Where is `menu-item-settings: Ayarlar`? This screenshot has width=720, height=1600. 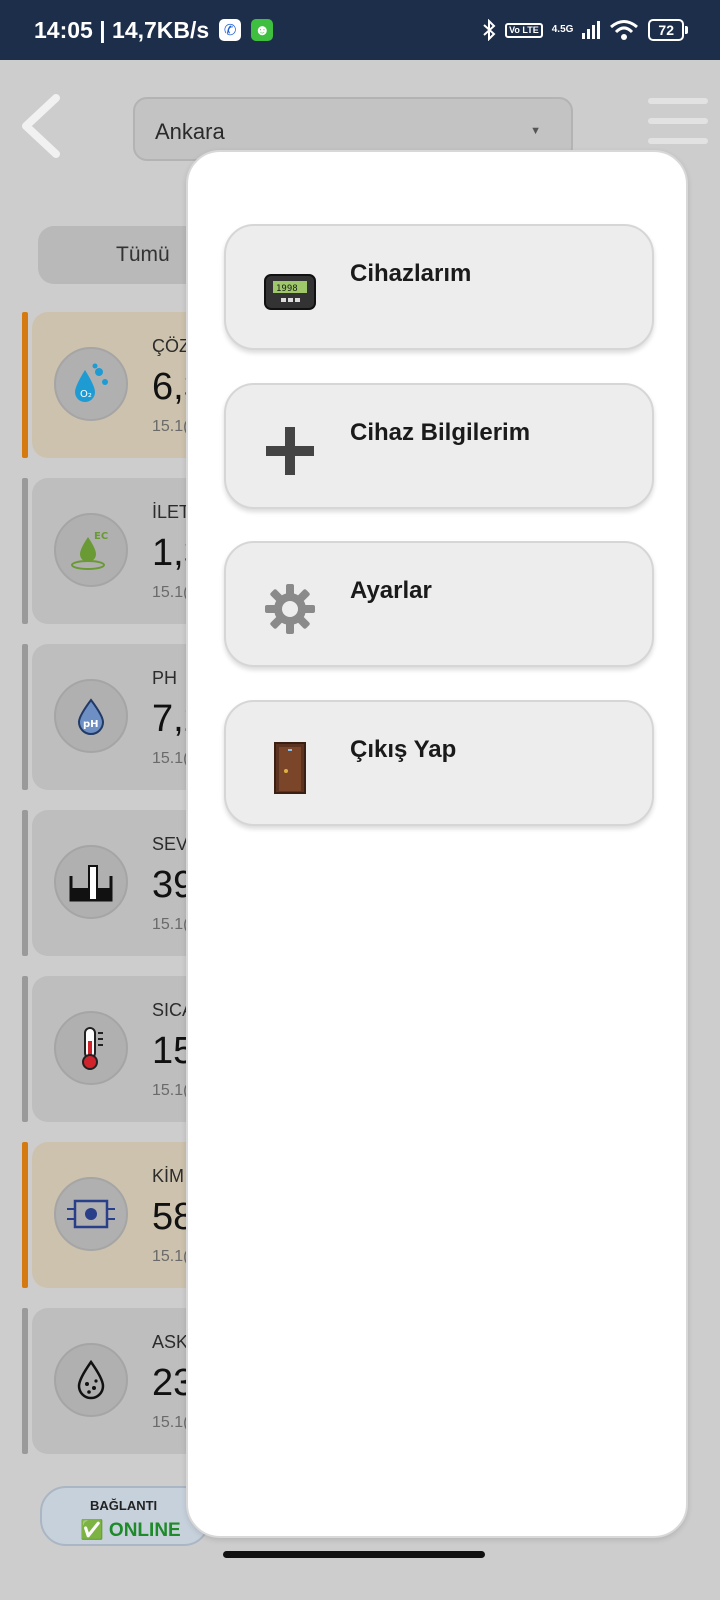 menu-item-settings: Ayarlar is located at coordinates (439, 604).